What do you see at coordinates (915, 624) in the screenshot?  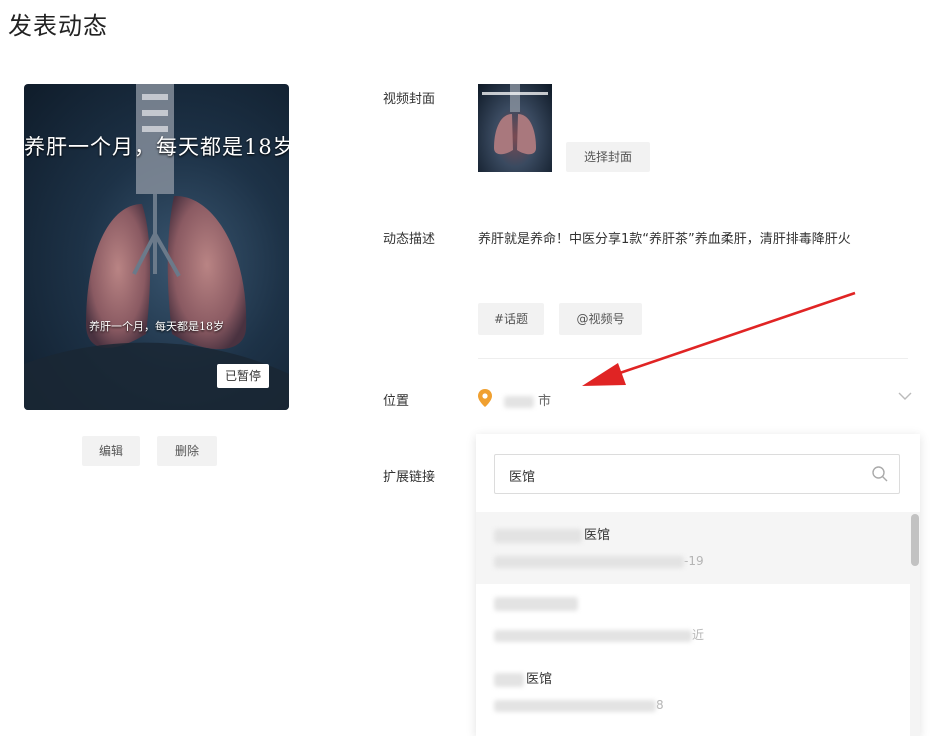 I see `dropdown-scrollbar` at bounding box center [915, 624].